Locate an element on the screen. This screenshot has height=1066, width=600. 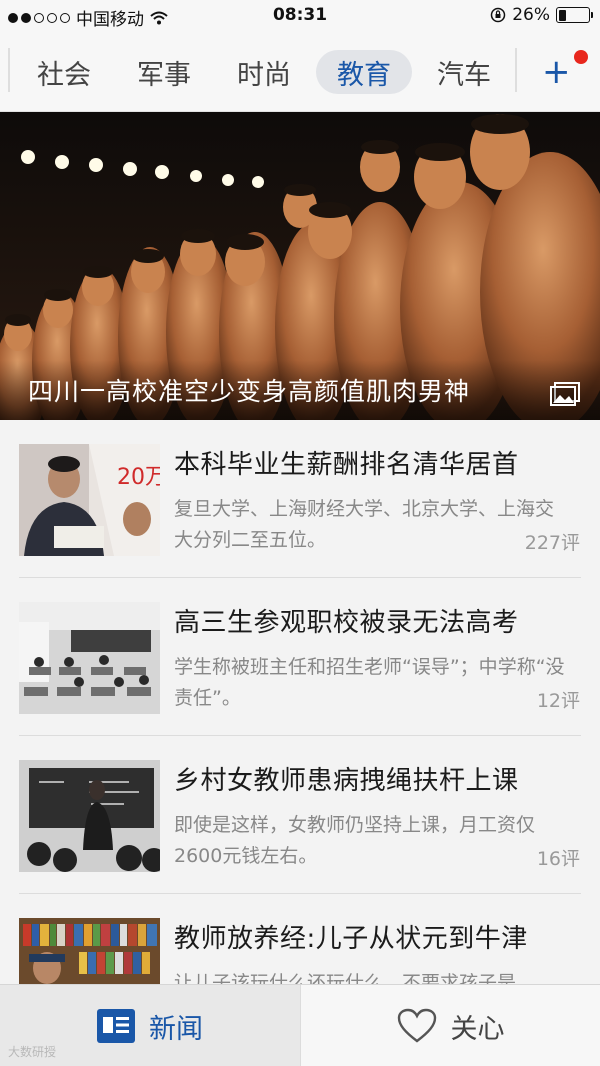
rotation-lock-icon is located at coordinates (498, 15).